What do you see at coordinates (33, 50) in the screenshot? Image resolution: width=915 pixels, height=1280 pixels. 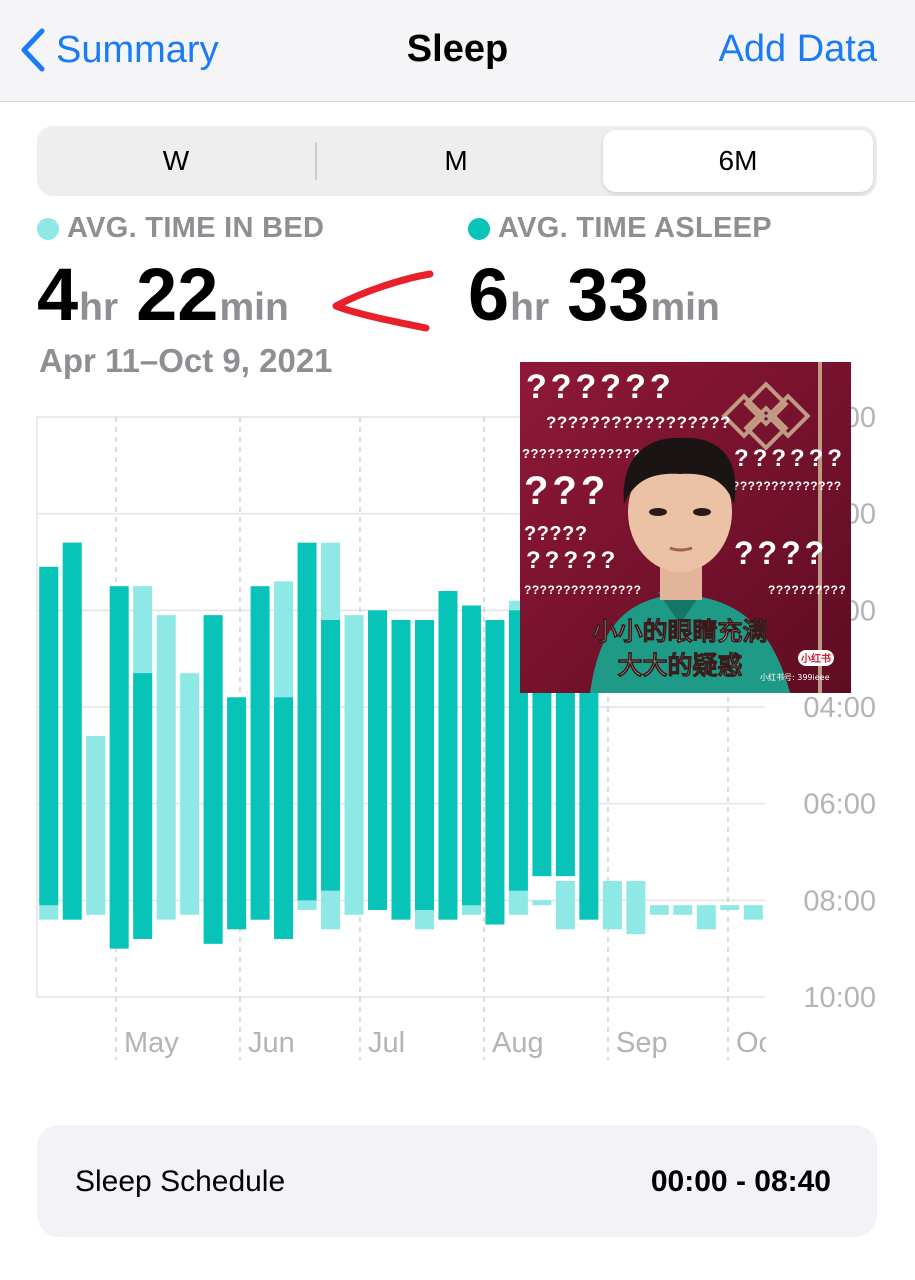 I see `chevron-left-icon` at bounding box center [33, 50].